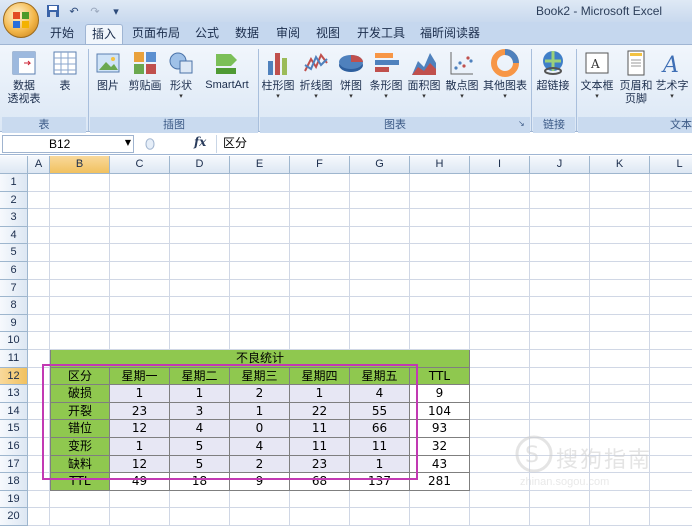  What do you see at coordinates (440, 376) in the screenshot?
I see `table-header-cell: TTL` at bounding box center [440, 376].